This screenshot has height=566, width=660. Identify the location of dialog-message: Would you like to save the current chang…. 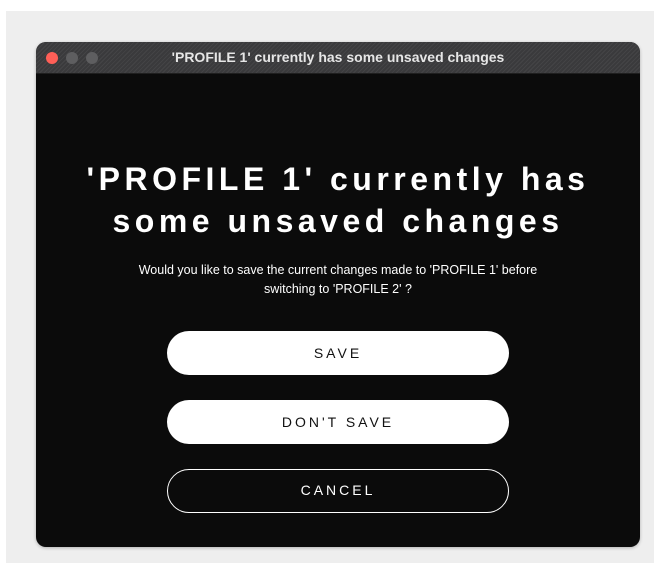
(338, 280).